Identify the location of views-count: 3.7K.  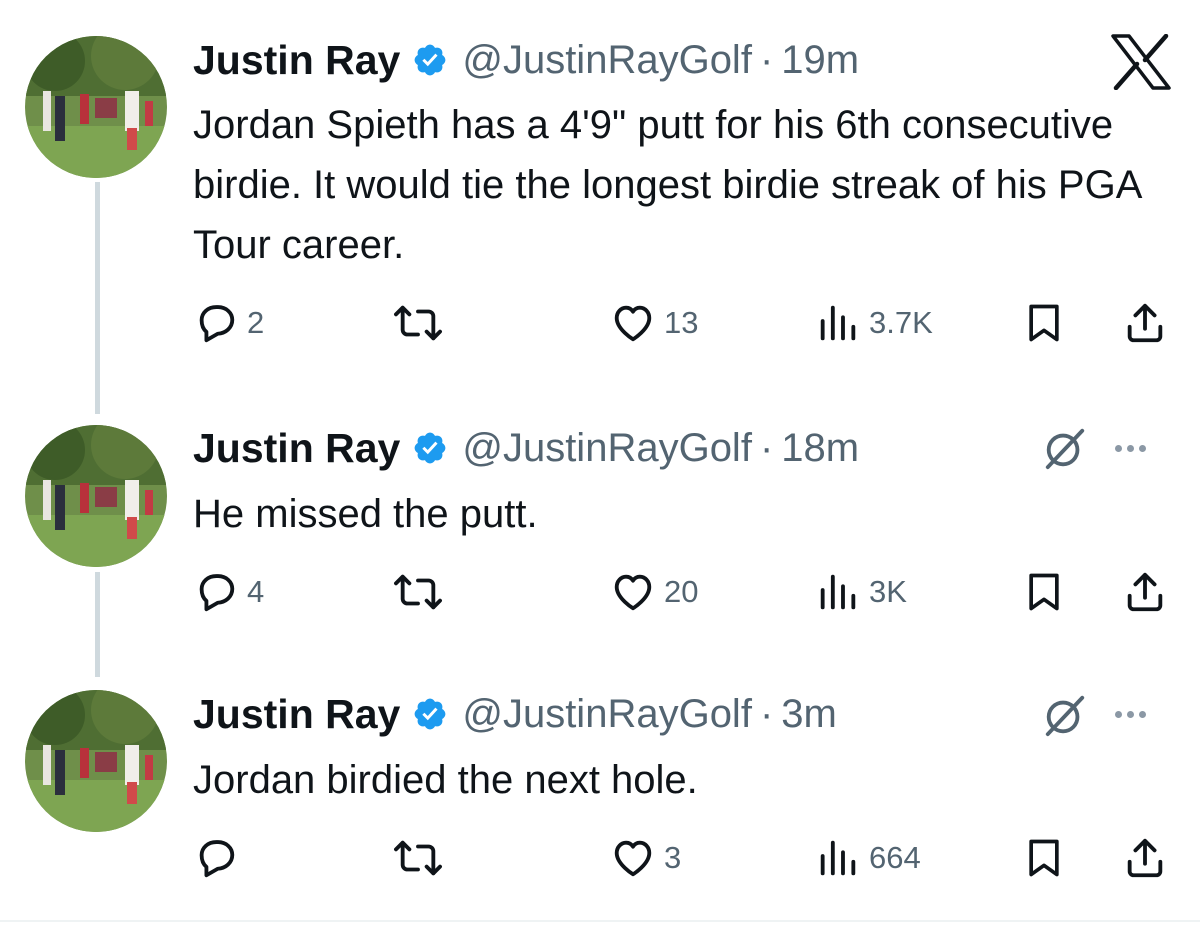
(901, 322).